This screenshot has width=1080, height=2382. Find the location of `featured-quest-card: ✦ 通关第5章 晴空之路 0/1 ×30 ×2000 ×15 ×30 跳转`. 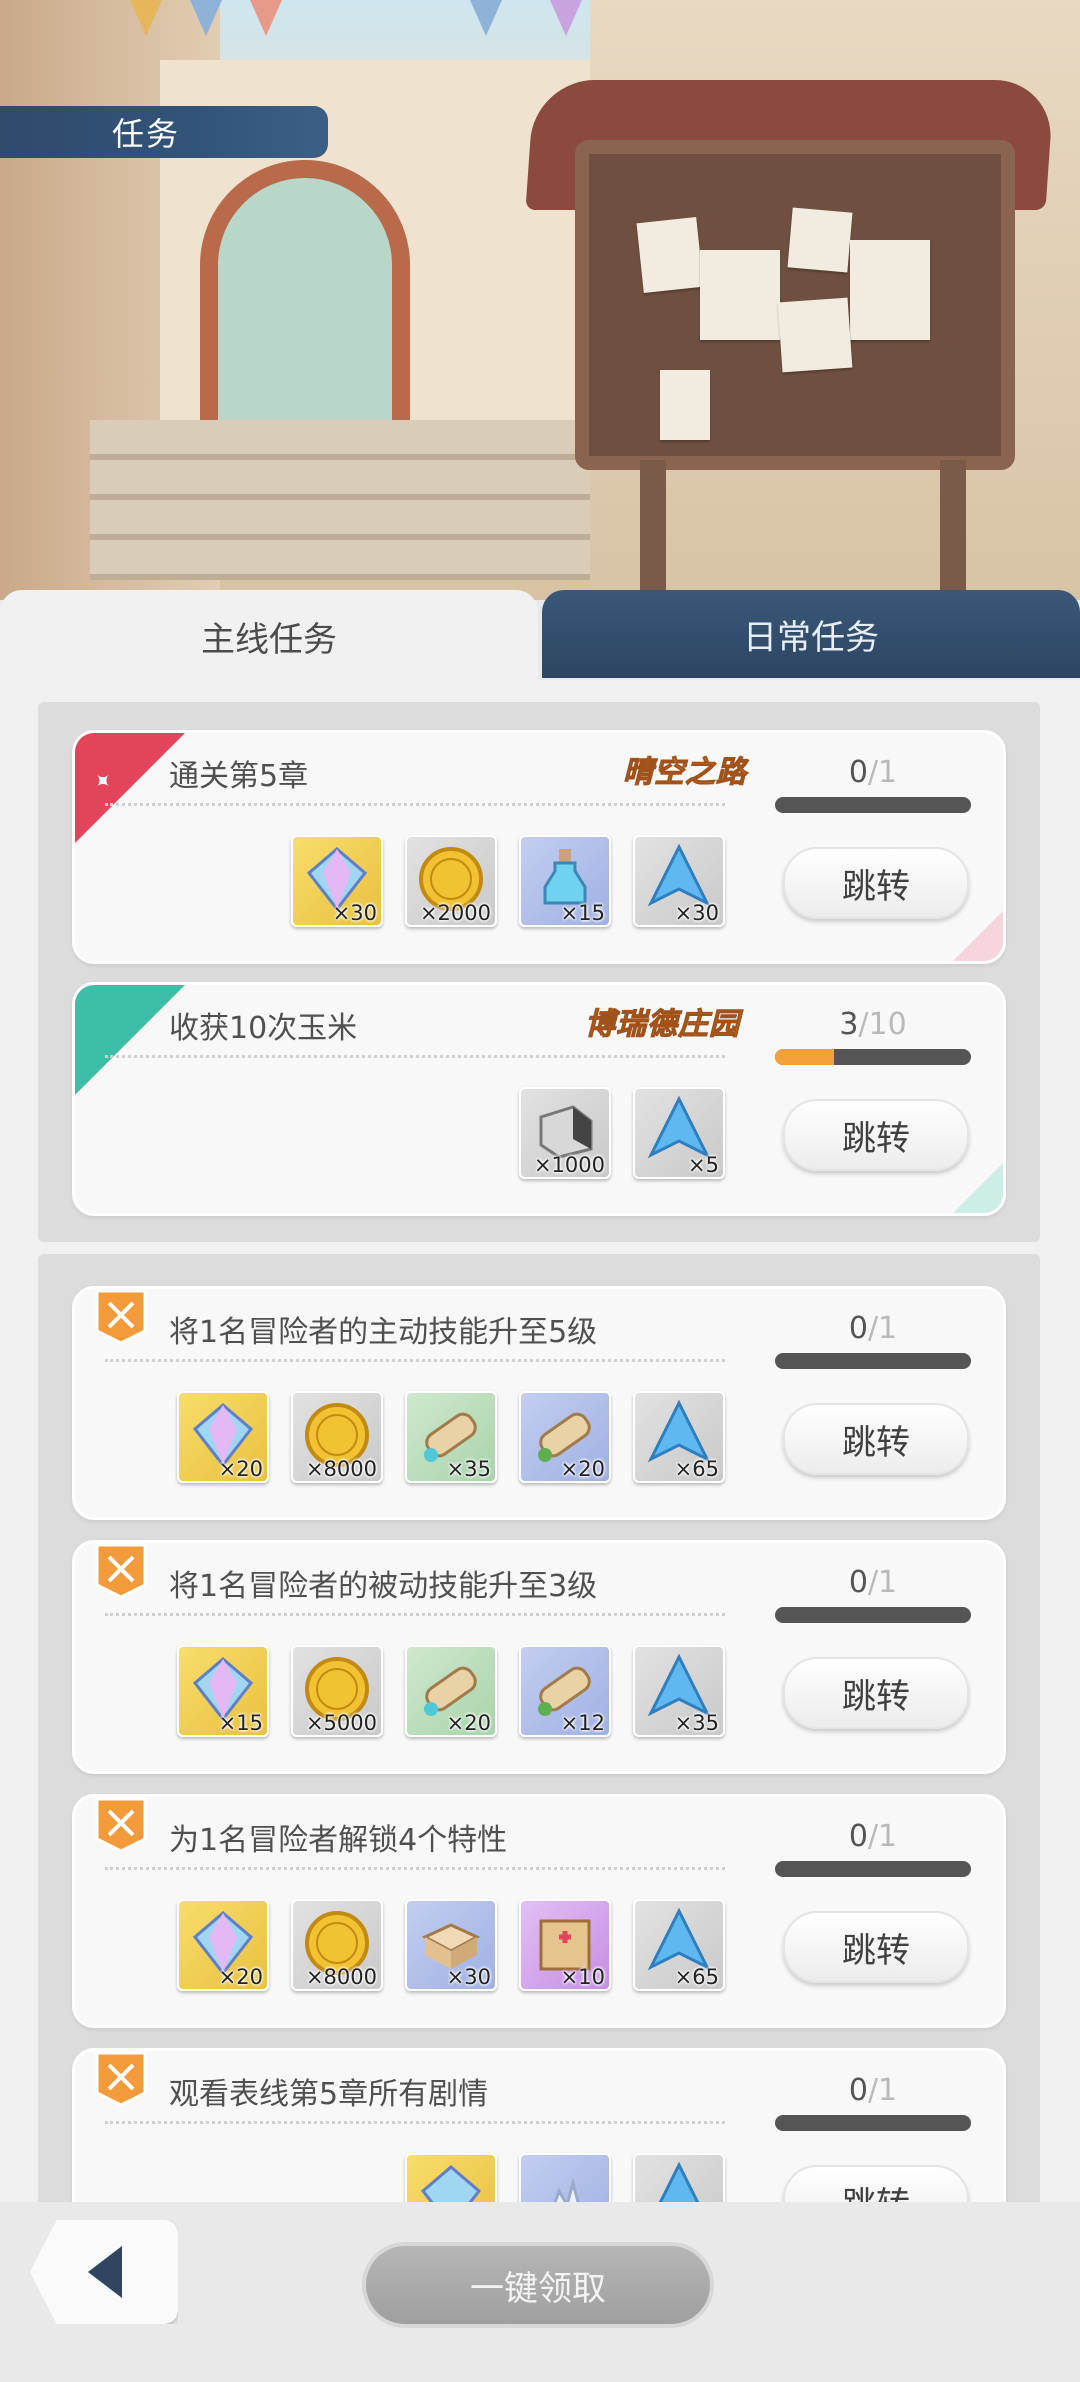

featured-quest-card: ✦ 通关第5章 晴空之路 0/1 ×30 ×2000 ×15 ×30 跳转 is located at coordinates (539, 847).